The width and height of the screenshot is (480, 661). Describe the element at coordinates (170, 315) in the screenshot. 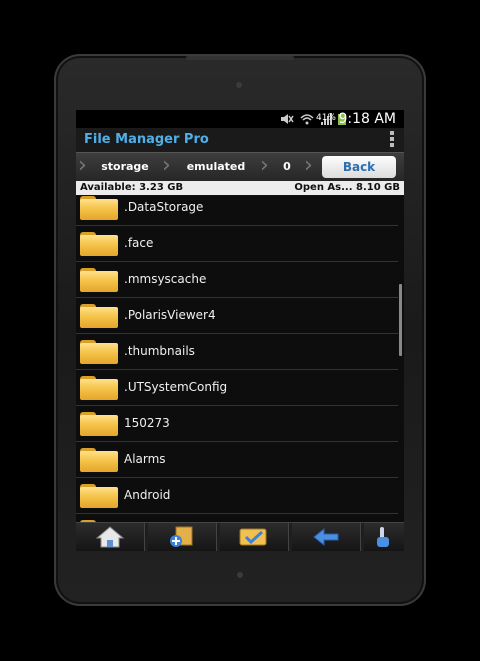

I see `file-name: .PolarisViewer4` at that location.